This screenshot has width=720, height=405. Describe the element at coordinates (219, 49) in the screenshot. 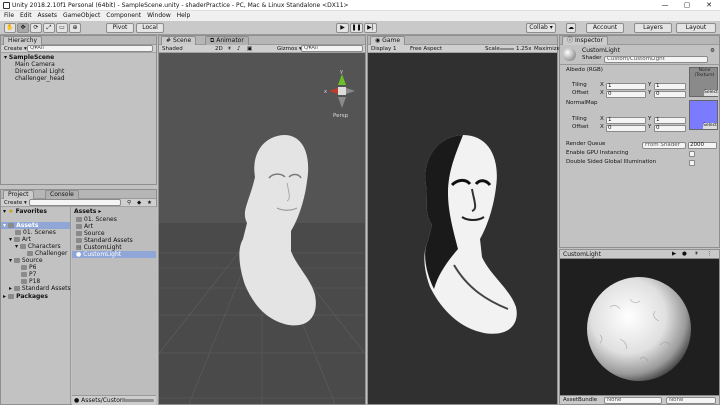

I see `2d-toggle: 2D` at that location.